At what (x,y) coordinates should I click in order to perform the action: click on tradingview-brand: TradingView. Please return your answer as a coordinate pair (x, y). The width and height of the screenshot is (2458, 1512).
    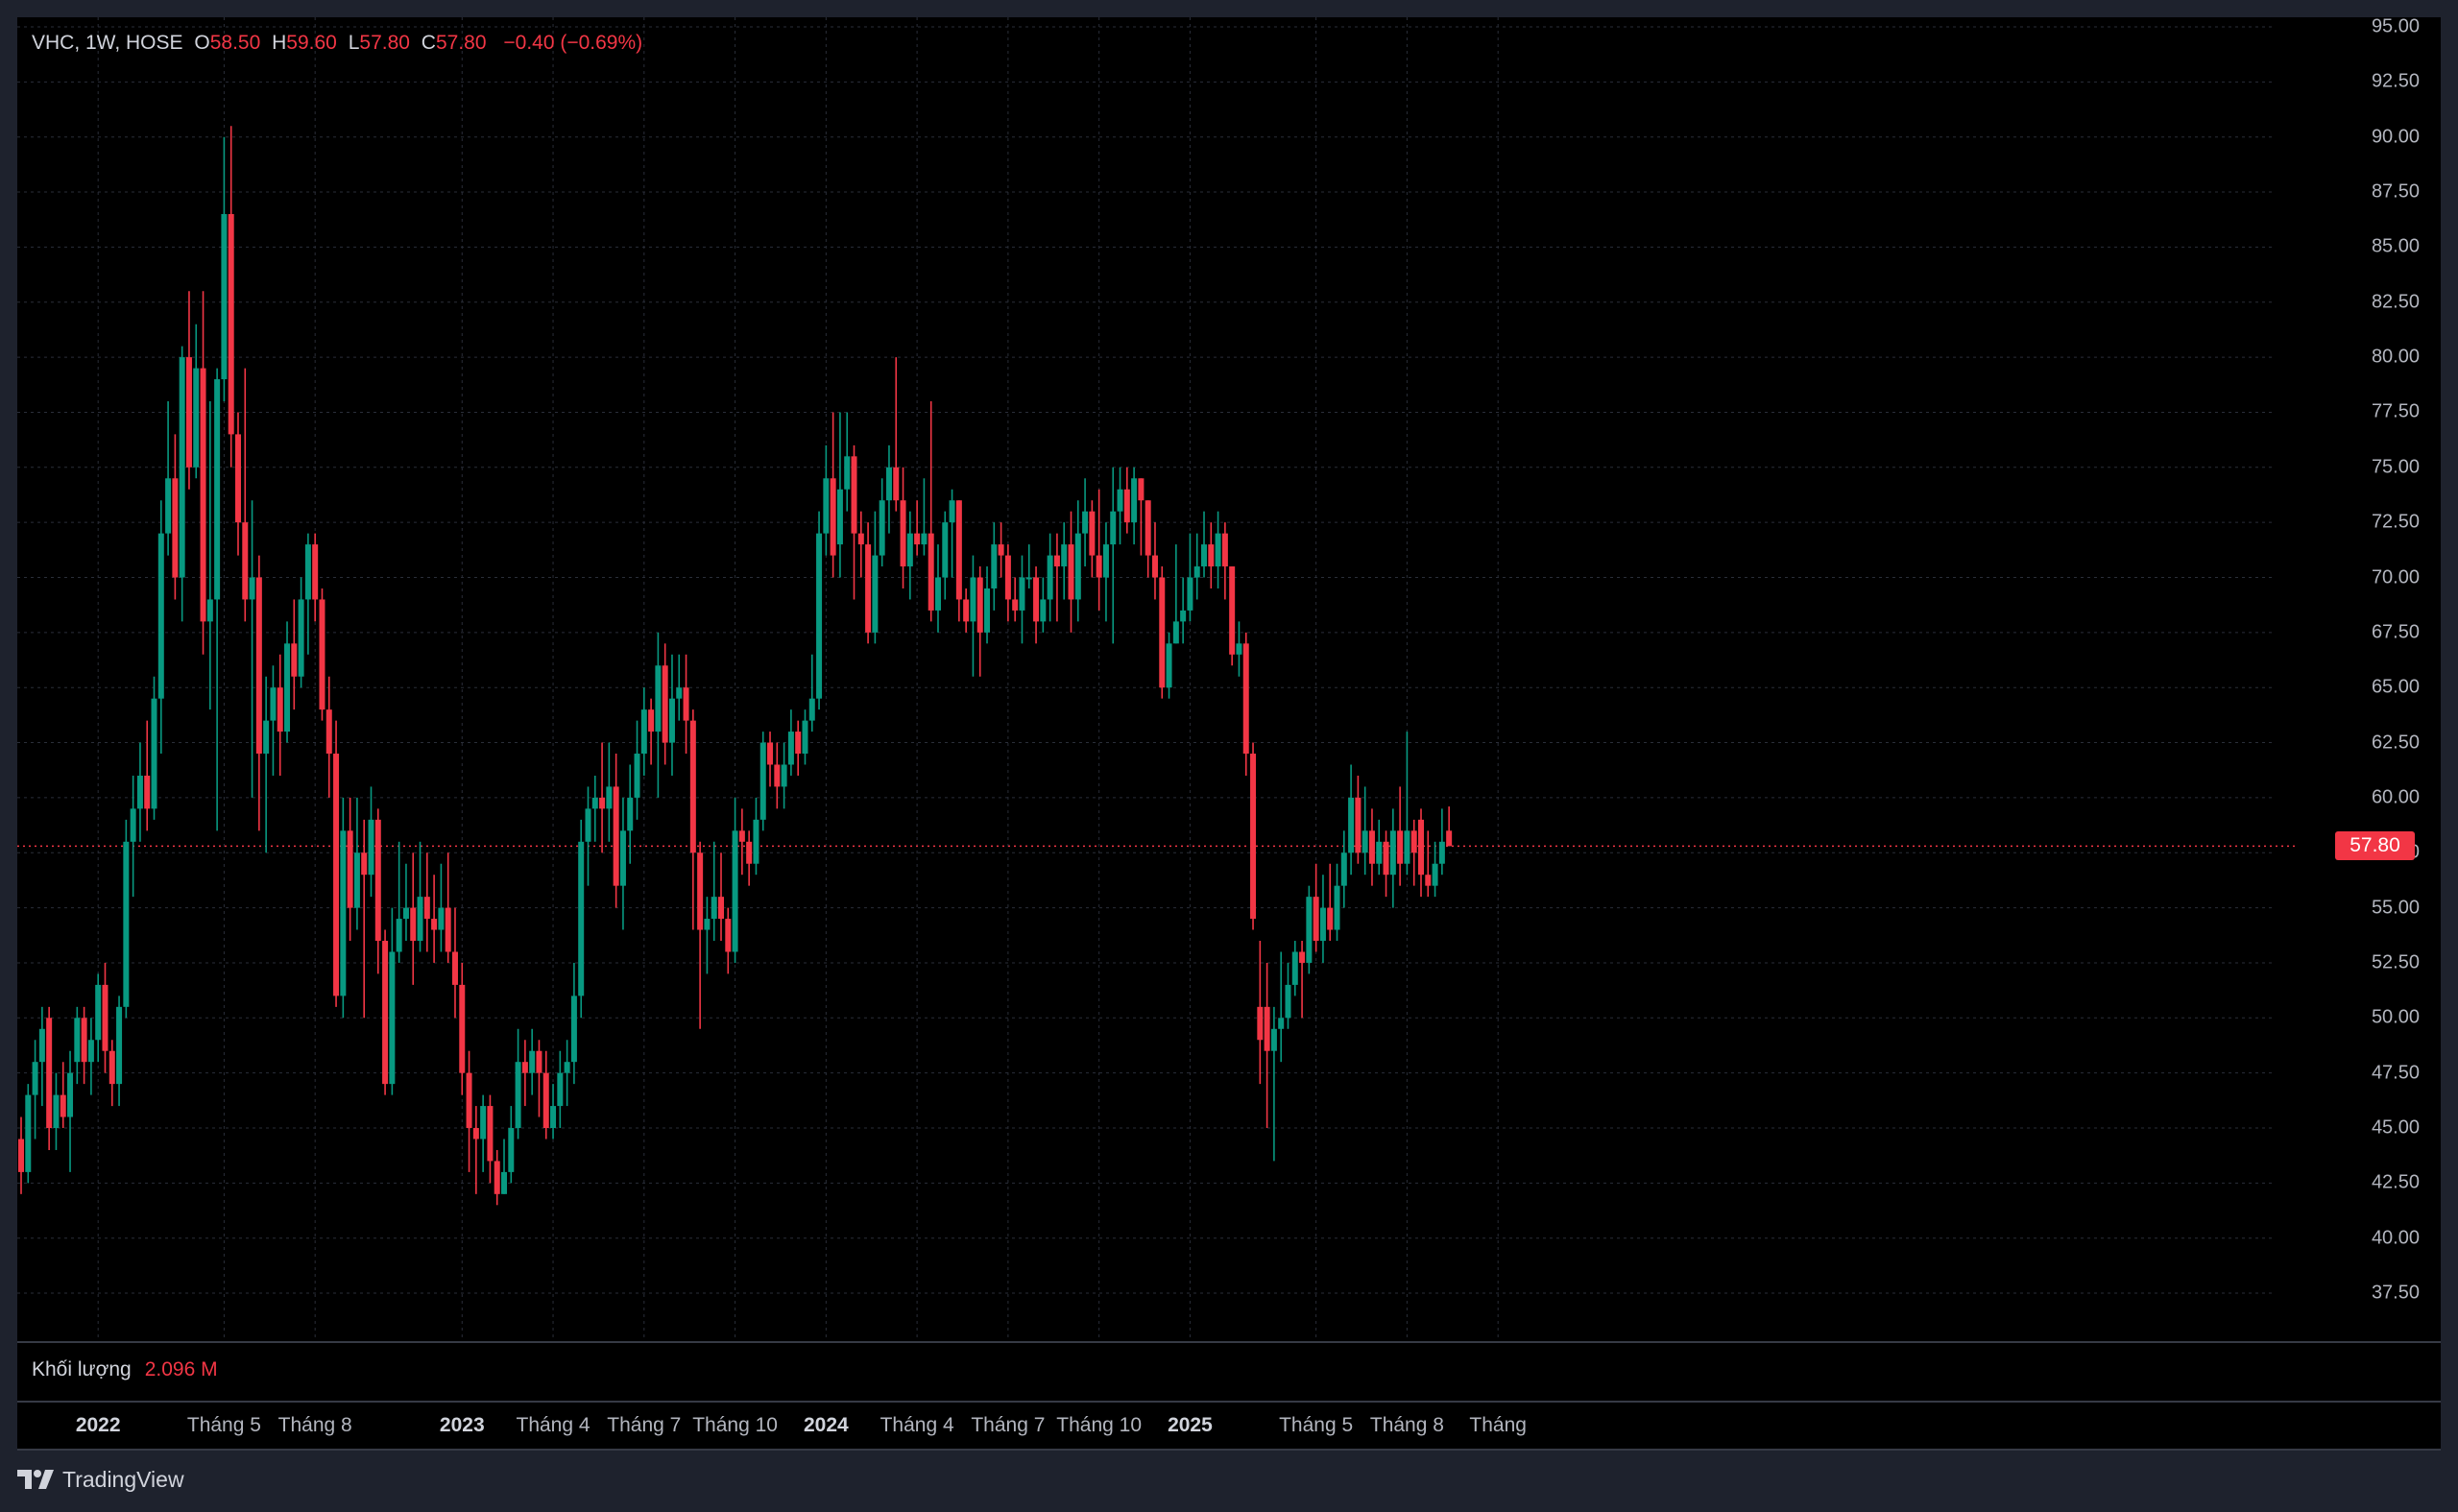
    Looking at the image, I should click on (100, 1480).